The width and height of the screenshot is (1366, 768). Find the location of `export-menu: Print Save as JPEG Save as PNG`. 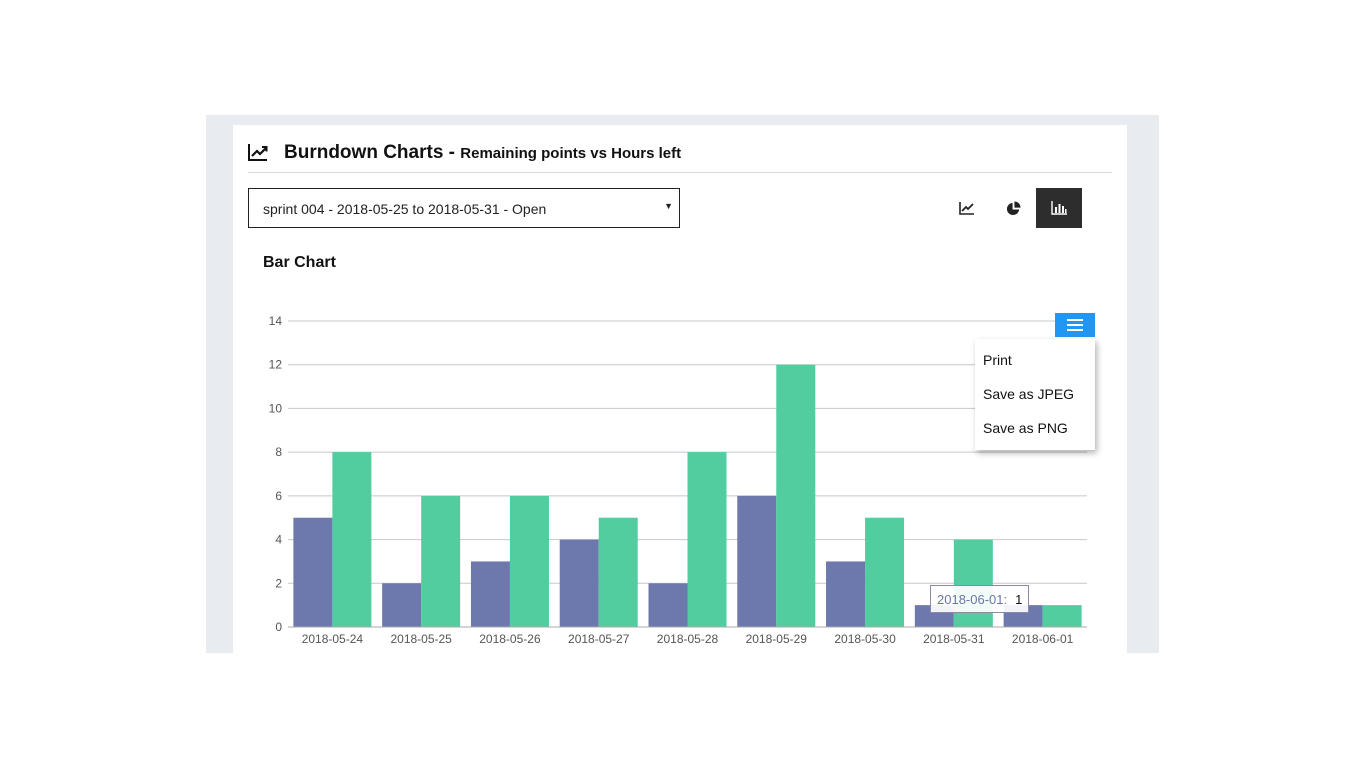

export-menu: Print Save as JPEG Save as PNG is located at coordinates (1035, 394).